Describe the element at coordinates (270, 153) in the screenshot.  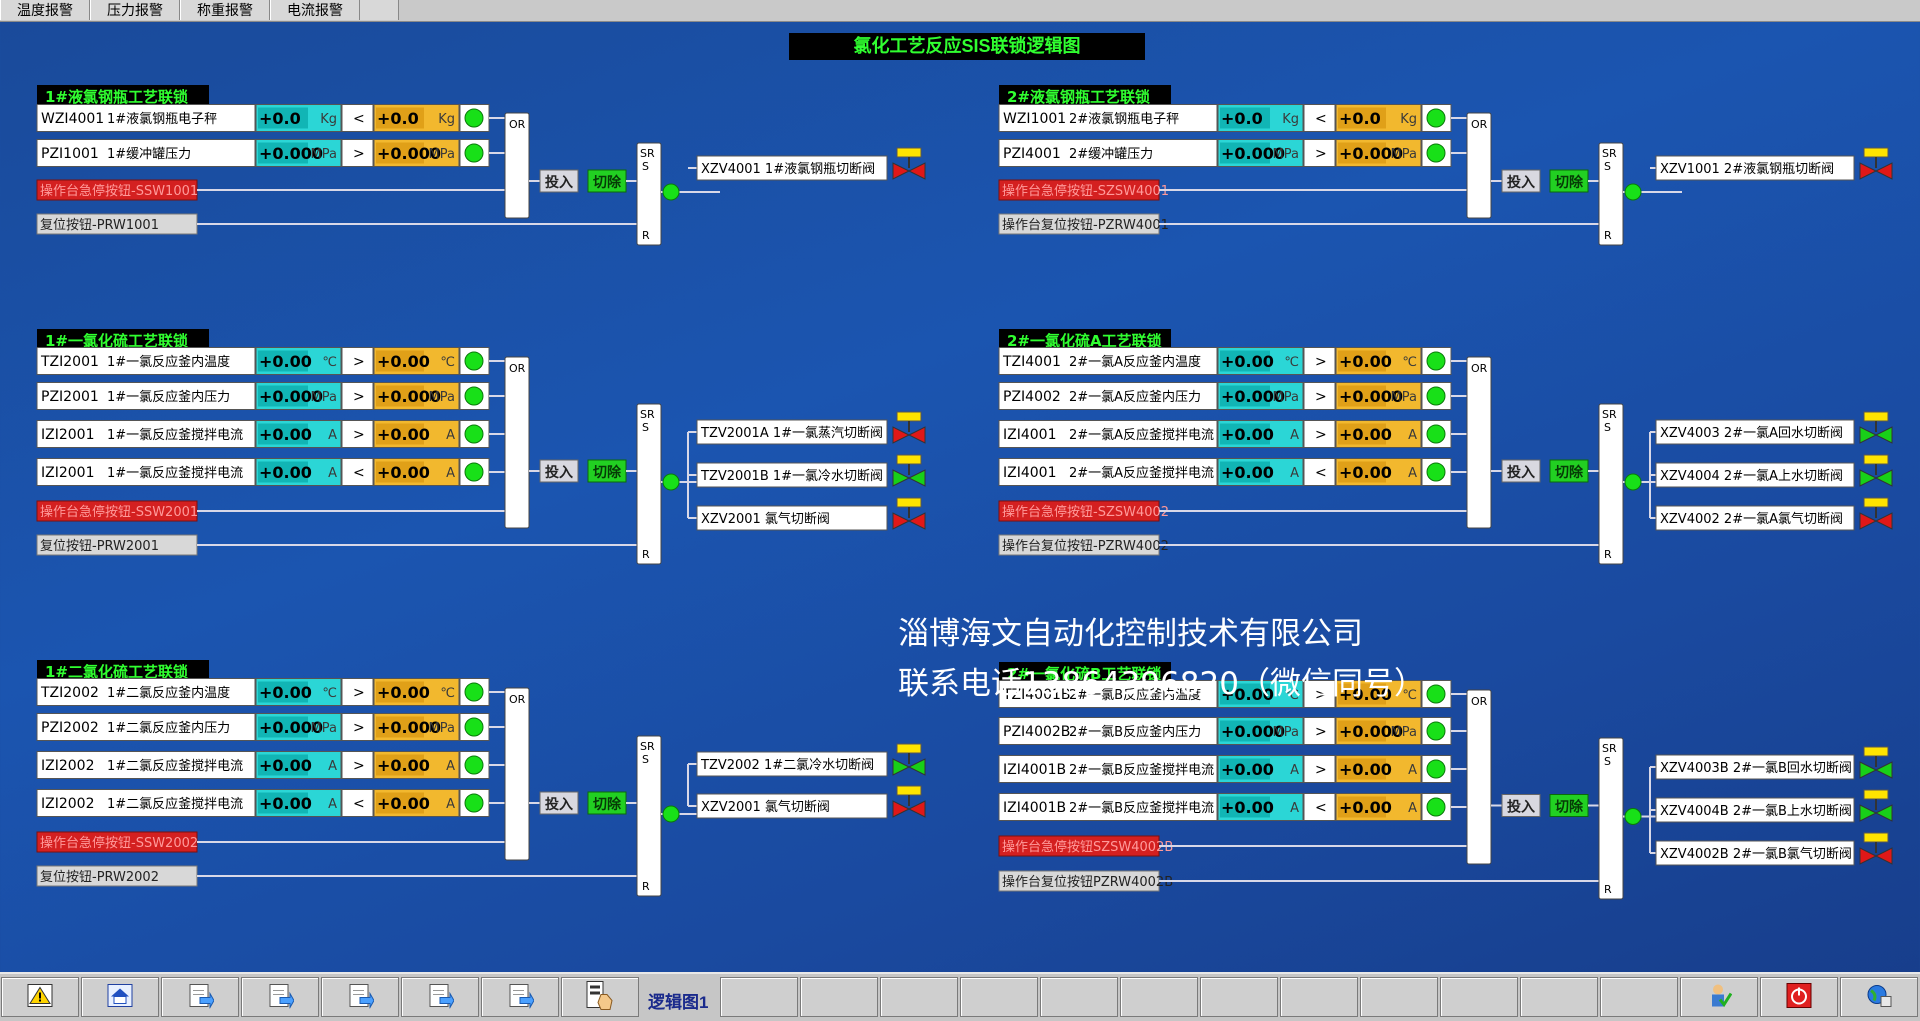
I see `sensor-row: PZI1001 1#缓冲罐压力 +0.000MPa > +0.000MPa` at that location.